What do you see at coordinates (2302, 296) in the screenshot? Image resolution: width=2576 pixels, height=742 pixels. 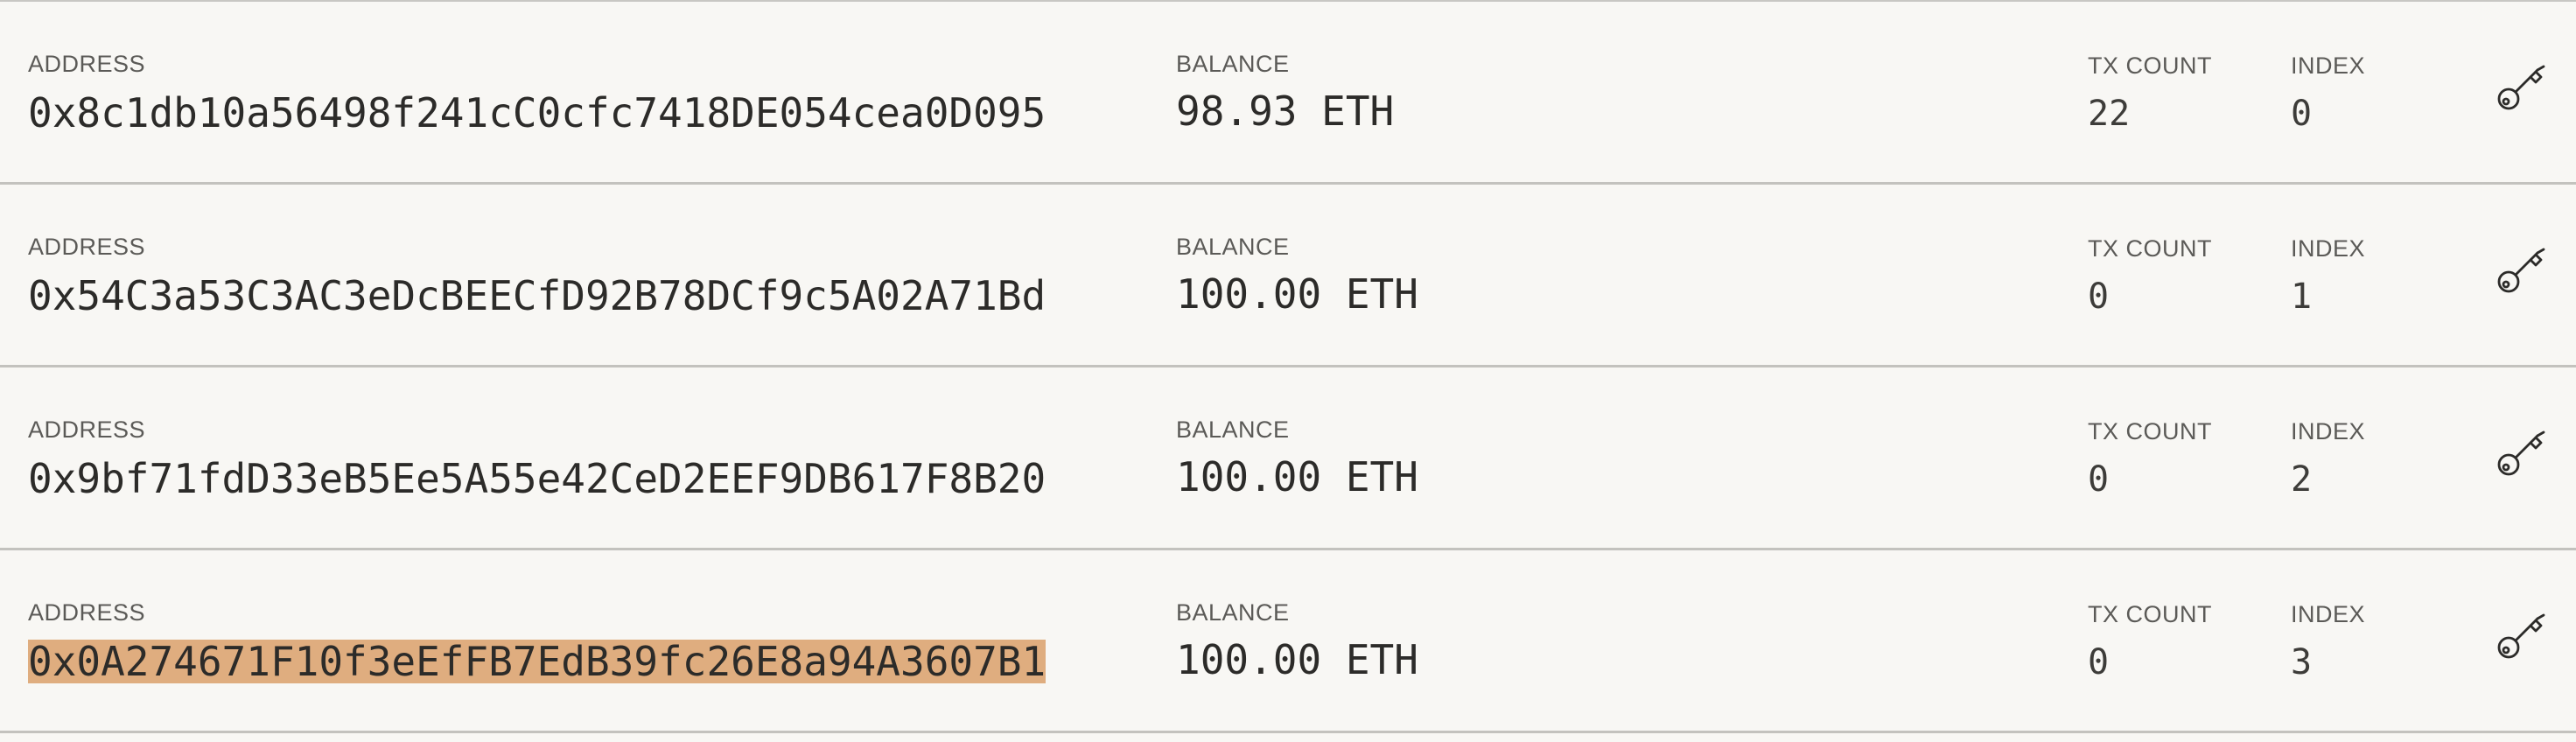 I see `index-value: 1` at bounding box center [2302, 296].